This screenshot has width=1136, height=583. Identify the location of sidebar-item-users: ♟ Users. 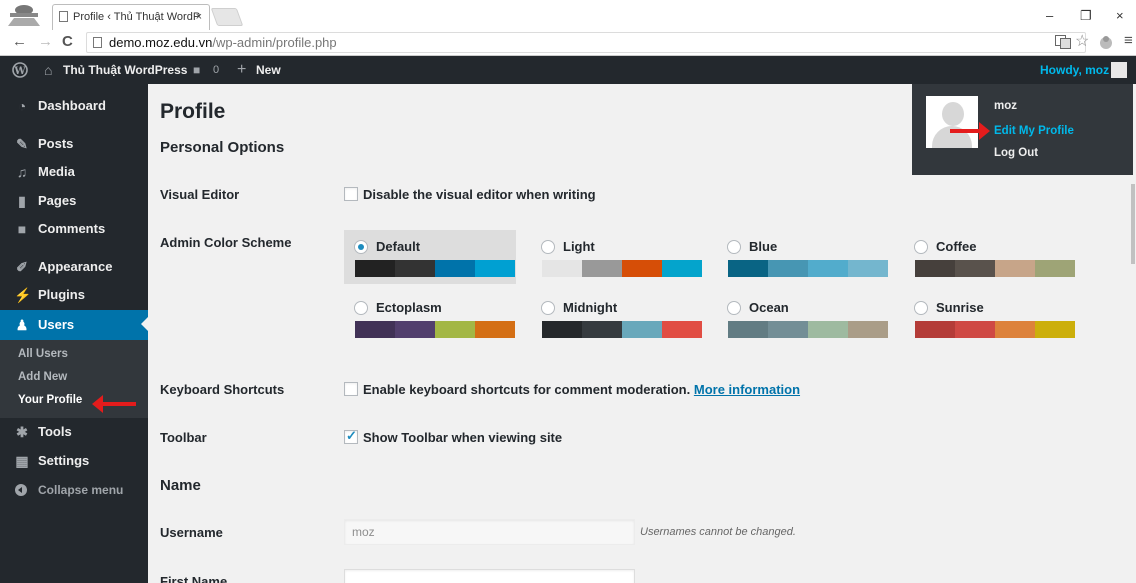
(74, 325).